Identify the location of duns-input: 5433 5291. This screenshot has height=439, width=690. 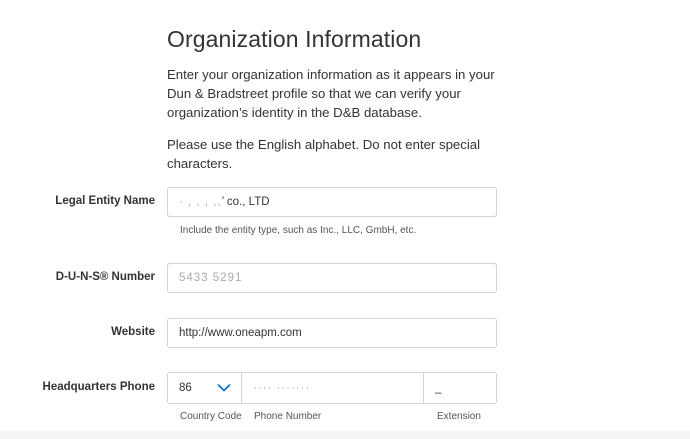
(332, 278).